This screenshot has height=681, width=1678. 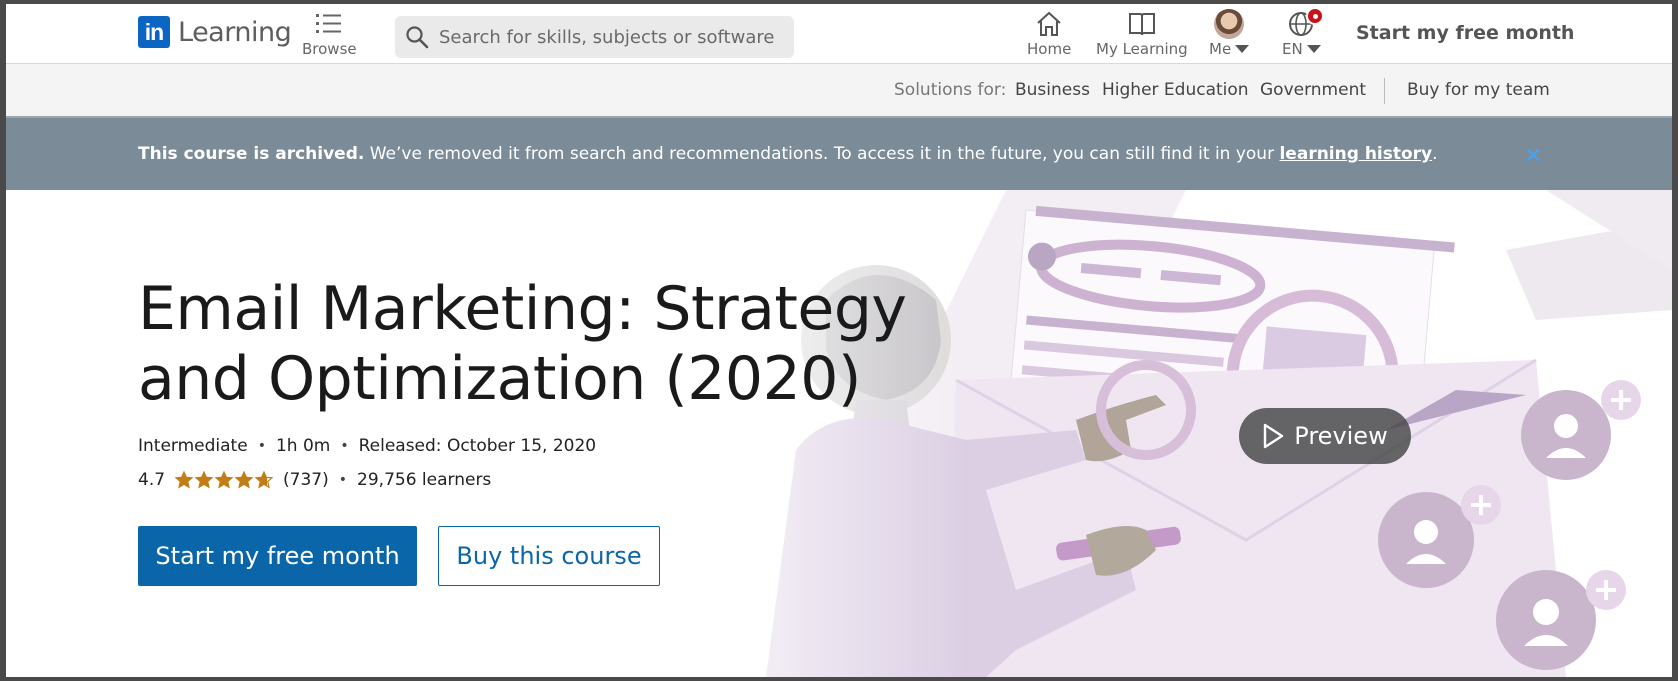 I want to click on avatar, so click(x=1229, y=24).